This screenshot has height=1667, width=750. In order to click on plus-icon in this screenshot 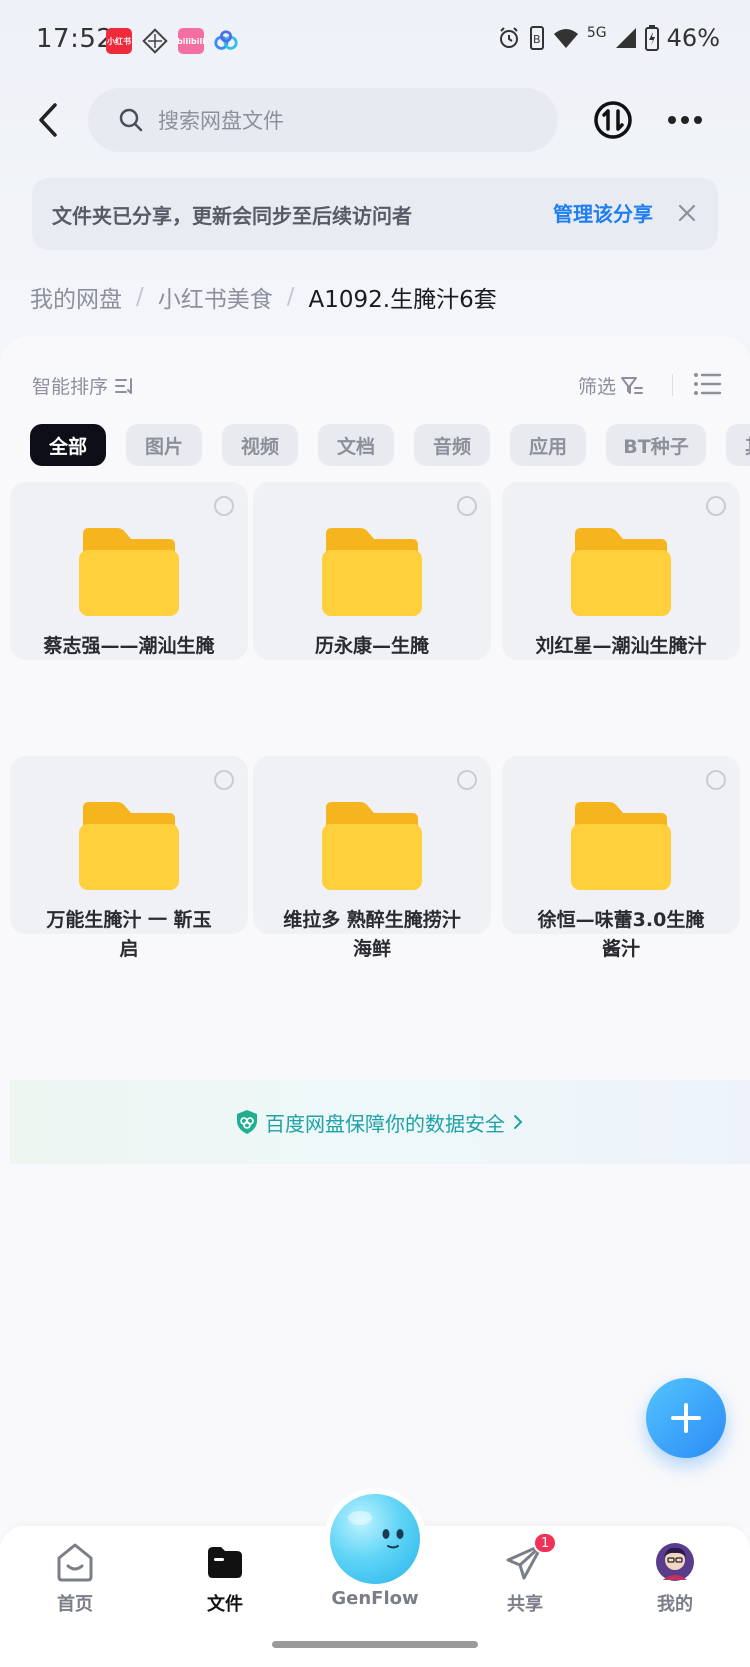, I will do `click(686, 1418)`.